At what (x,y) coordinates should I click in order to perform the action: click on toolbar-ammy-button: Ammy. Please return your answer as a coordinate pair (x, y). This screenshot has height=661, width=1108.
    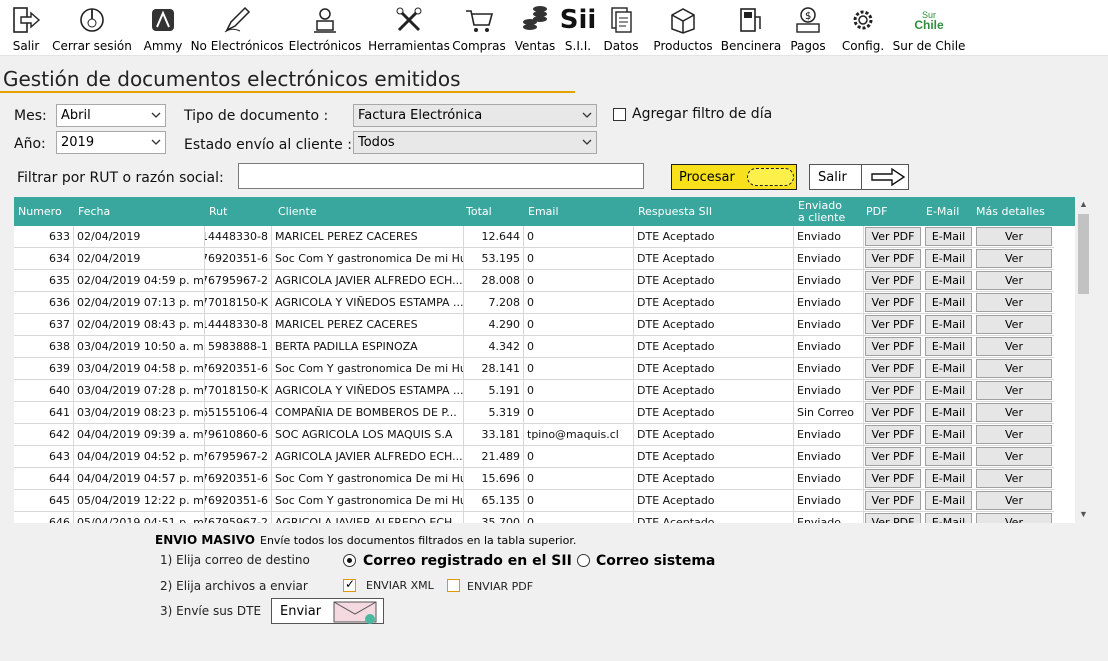
    Looking at the image, I should click on (163, 28).